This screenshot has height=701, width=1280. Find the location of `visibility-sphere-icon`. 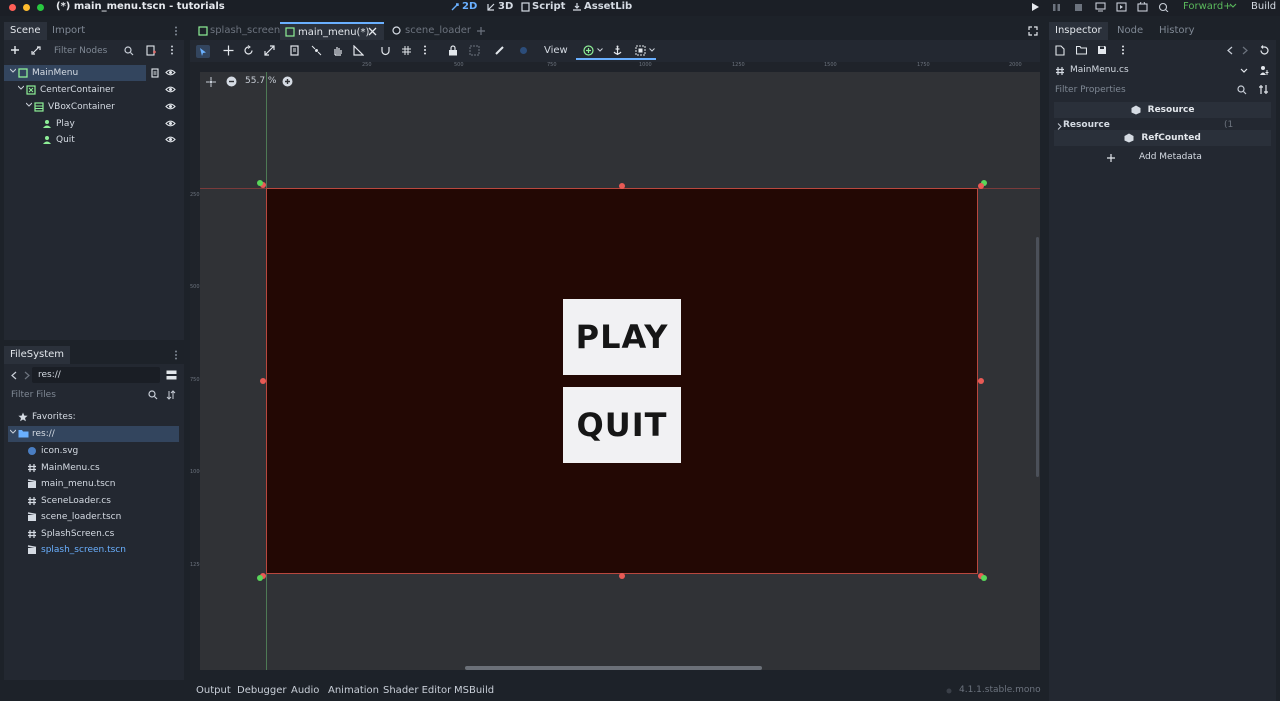

visibility-sphere-icon is located at coordinates (523, 50).